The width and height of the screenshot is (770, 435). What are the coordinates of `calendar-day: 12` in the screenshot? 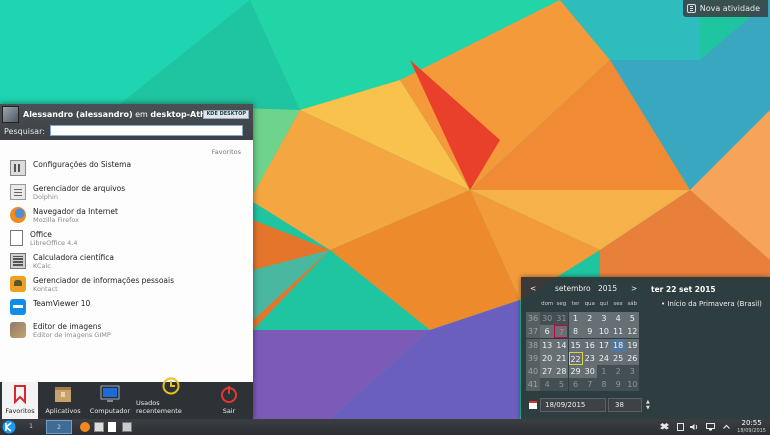 It's located at (632, 332).